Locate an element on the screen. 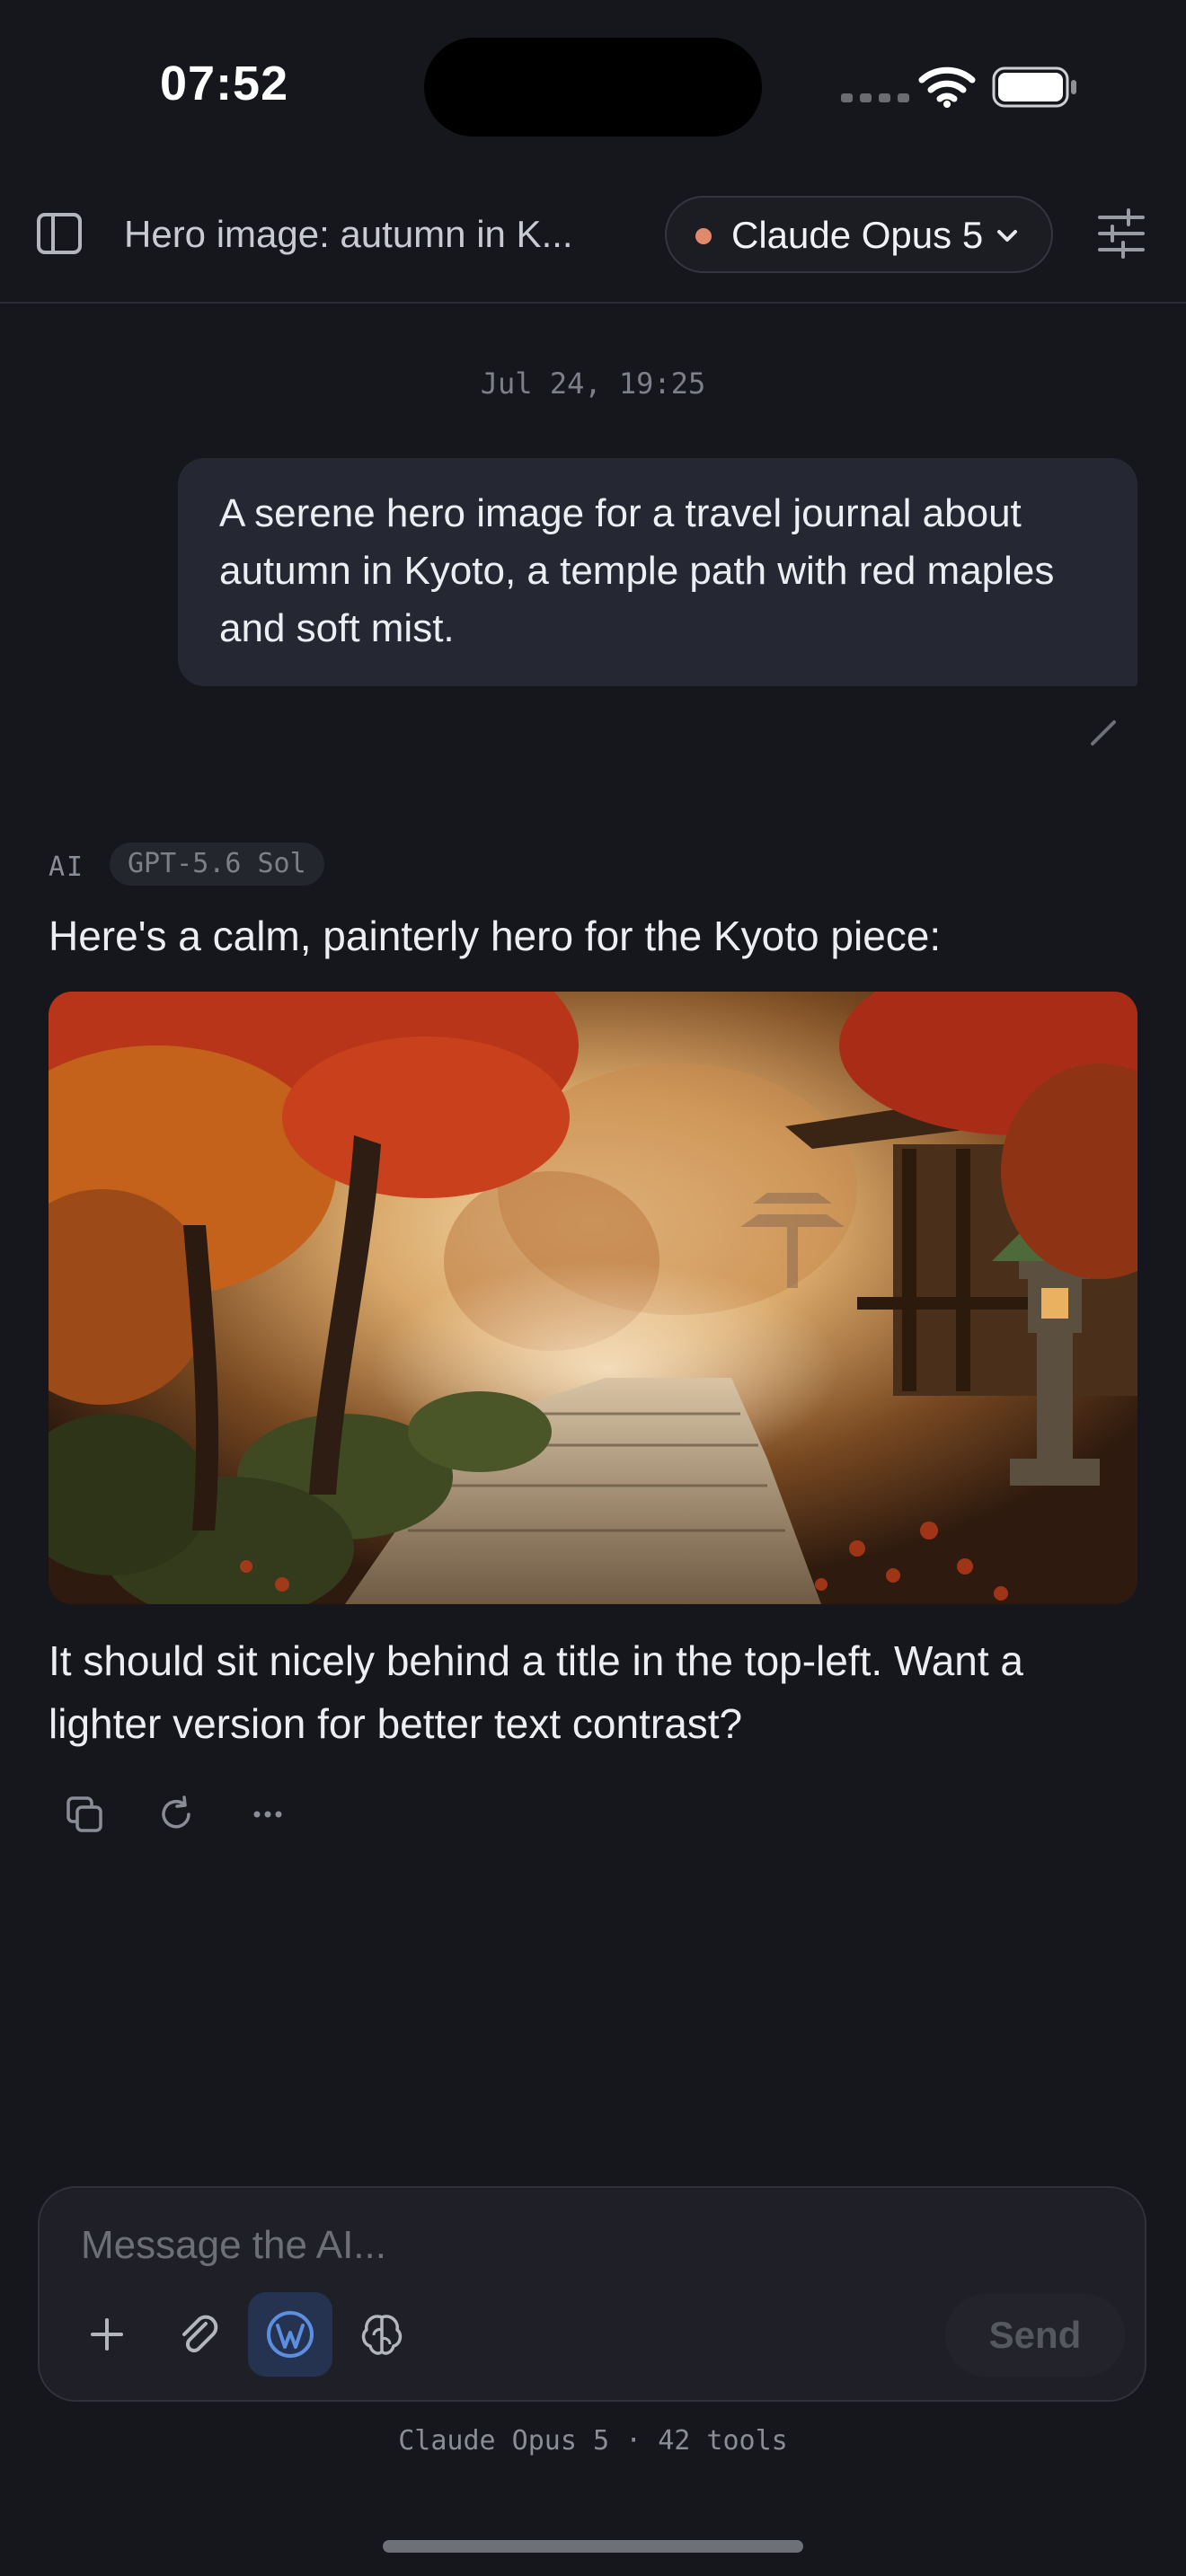  more-icon is located at coordinates (267, 1814).